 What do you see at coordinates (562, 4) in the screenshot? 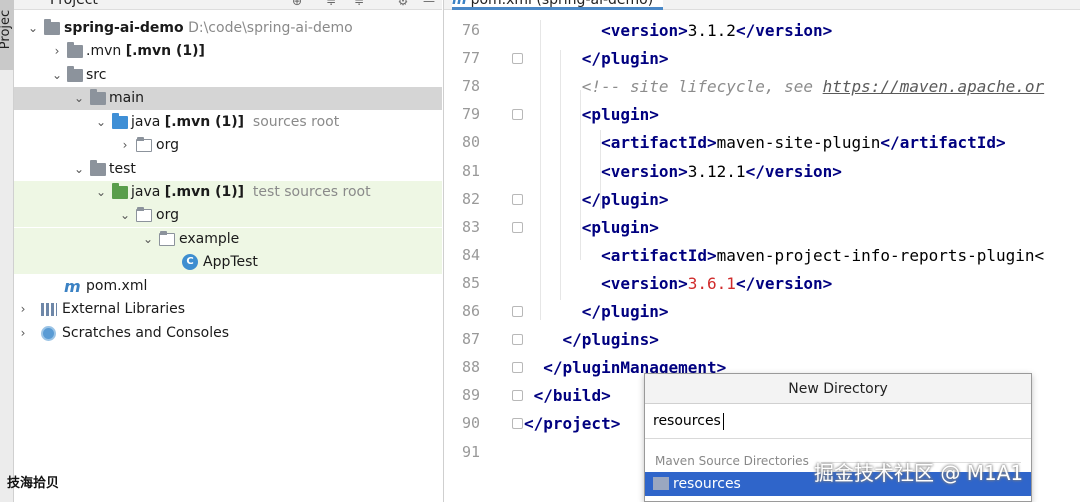
I see `editor-tab-label: pom.xml (spring-ai-demo)` at bounding box center [562, 4].